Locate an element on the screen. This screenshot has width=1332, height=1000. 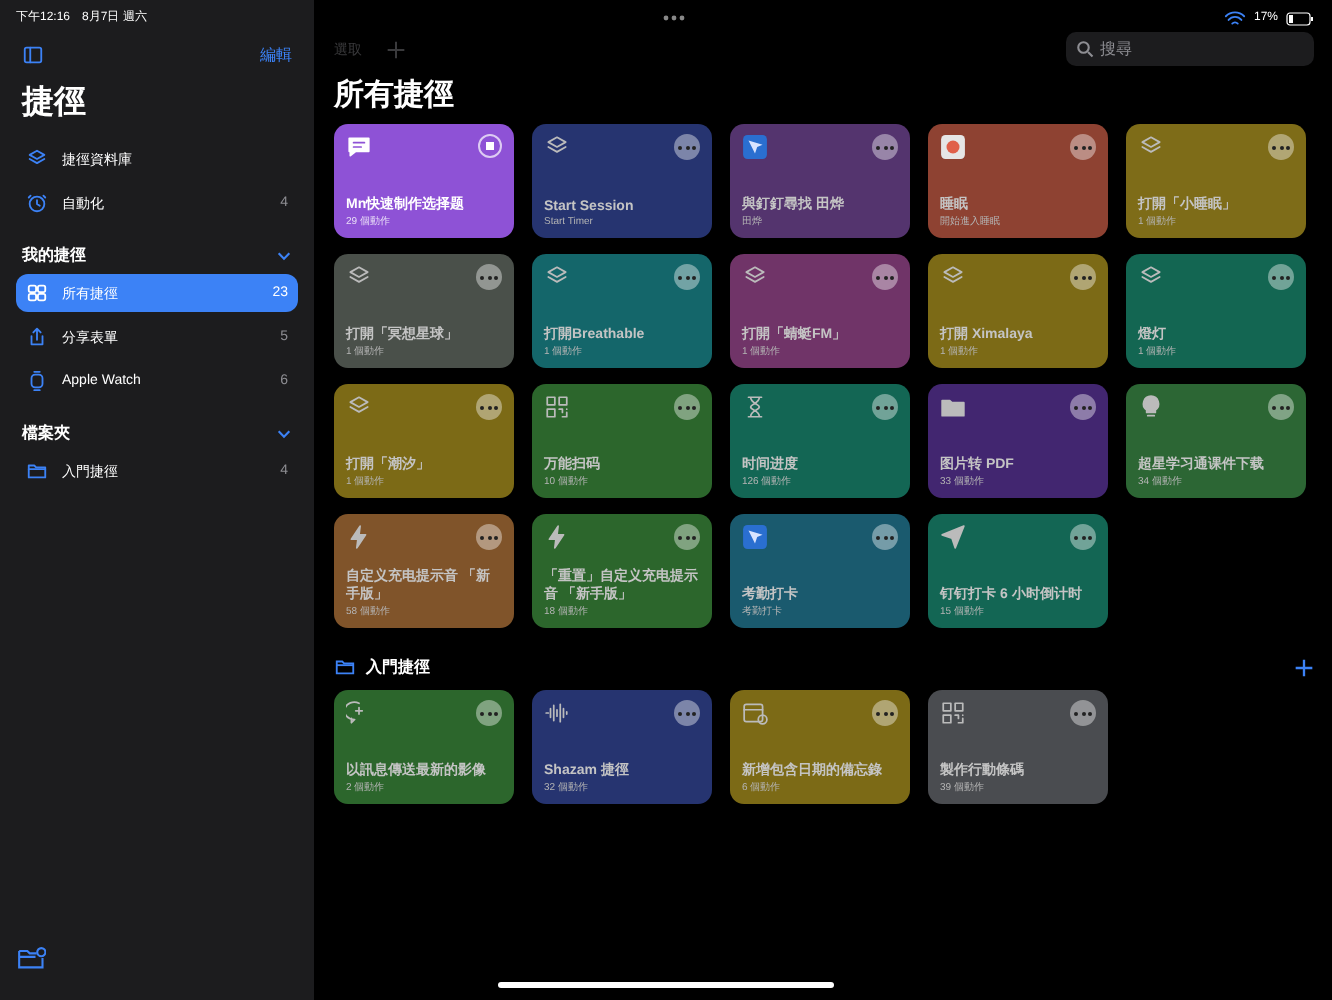
share-icon is located at coordinates (37, 337).